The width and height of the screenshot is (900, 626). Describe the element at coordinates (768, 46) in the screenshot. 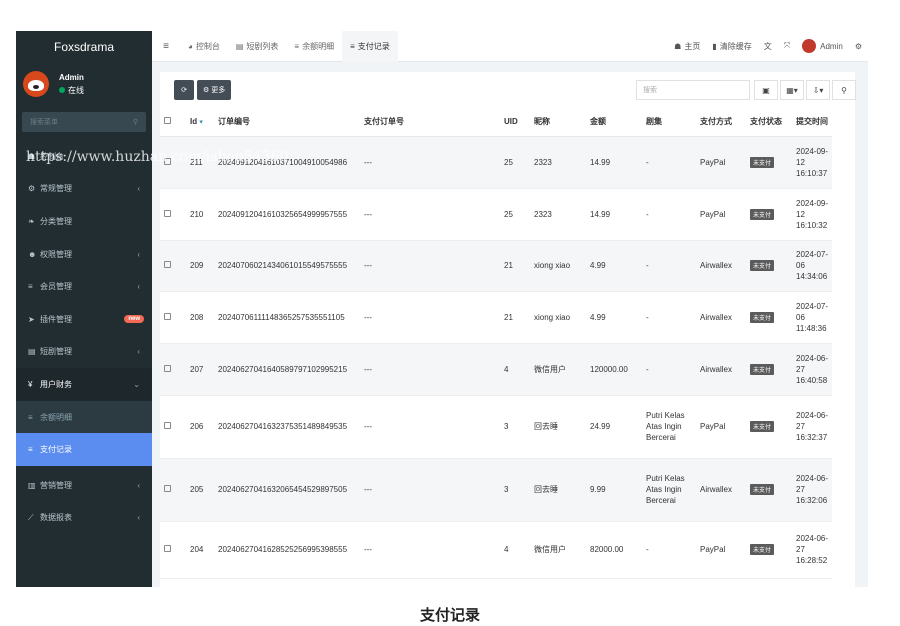

I see `language-icon: 文` at that location.